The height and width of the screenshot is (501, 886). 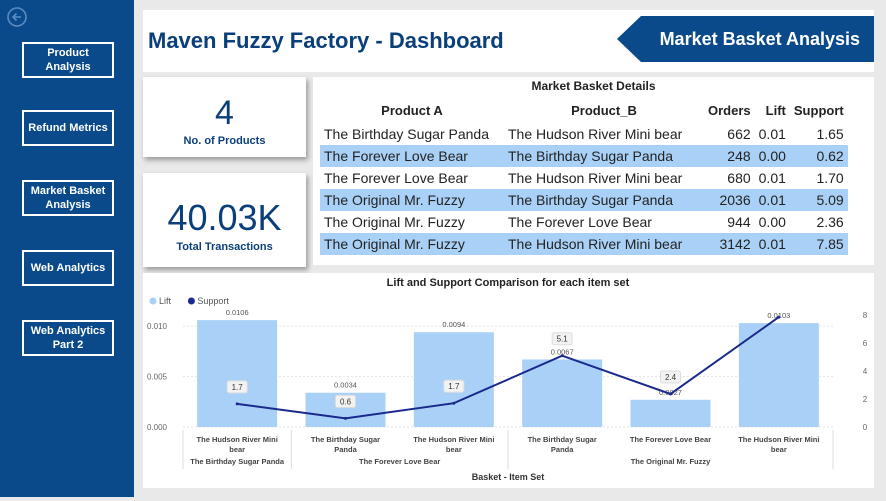 What do you see at coordinates (153, 301) in the screenshot?
I see `legend-marker-lift` at bounding box center [153, 301].